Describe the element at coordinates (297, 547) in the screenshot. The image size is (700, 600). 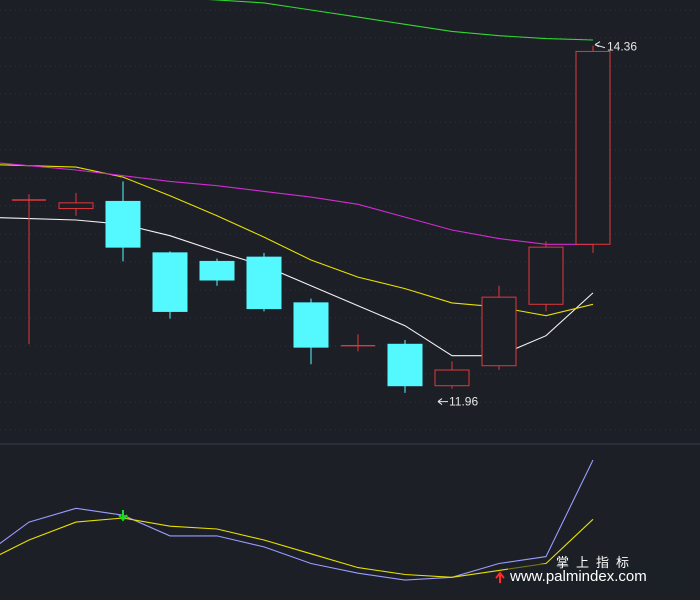
I see `oscillator-slow-line` at that location.